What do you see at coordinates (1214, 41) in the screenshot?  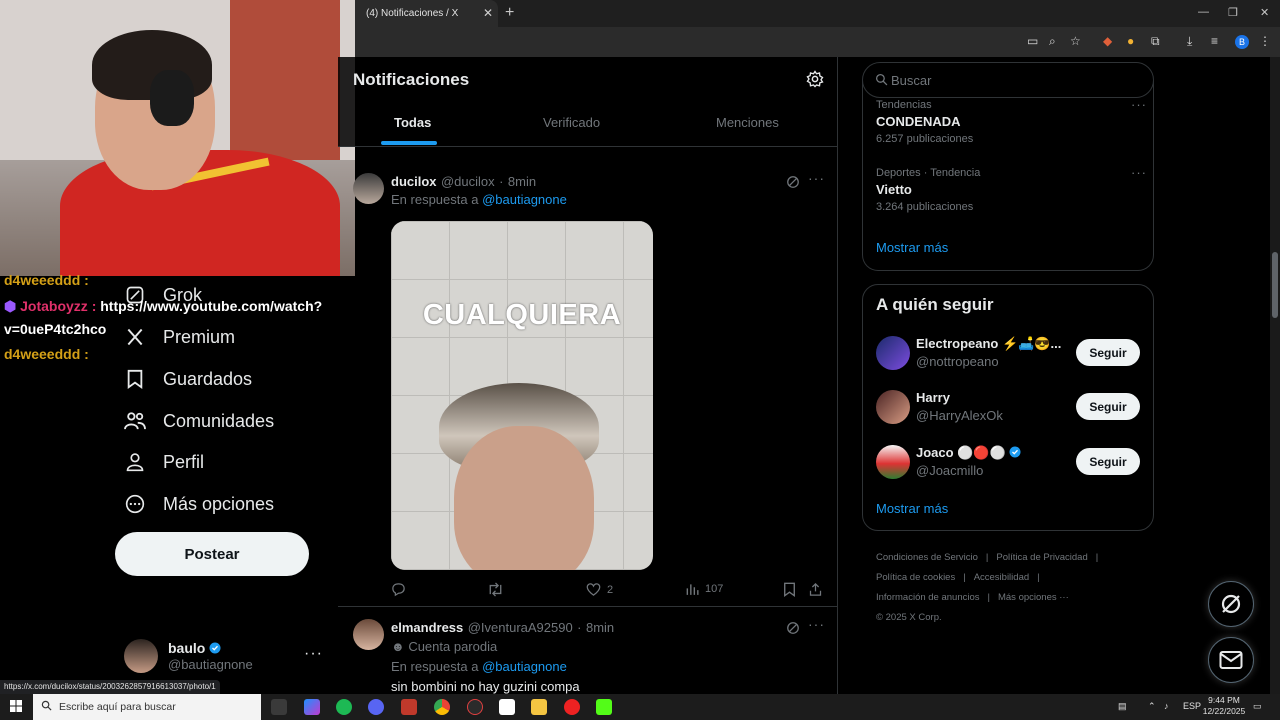 I see `media-icon: ≡` at bounding box center [1214, 41].